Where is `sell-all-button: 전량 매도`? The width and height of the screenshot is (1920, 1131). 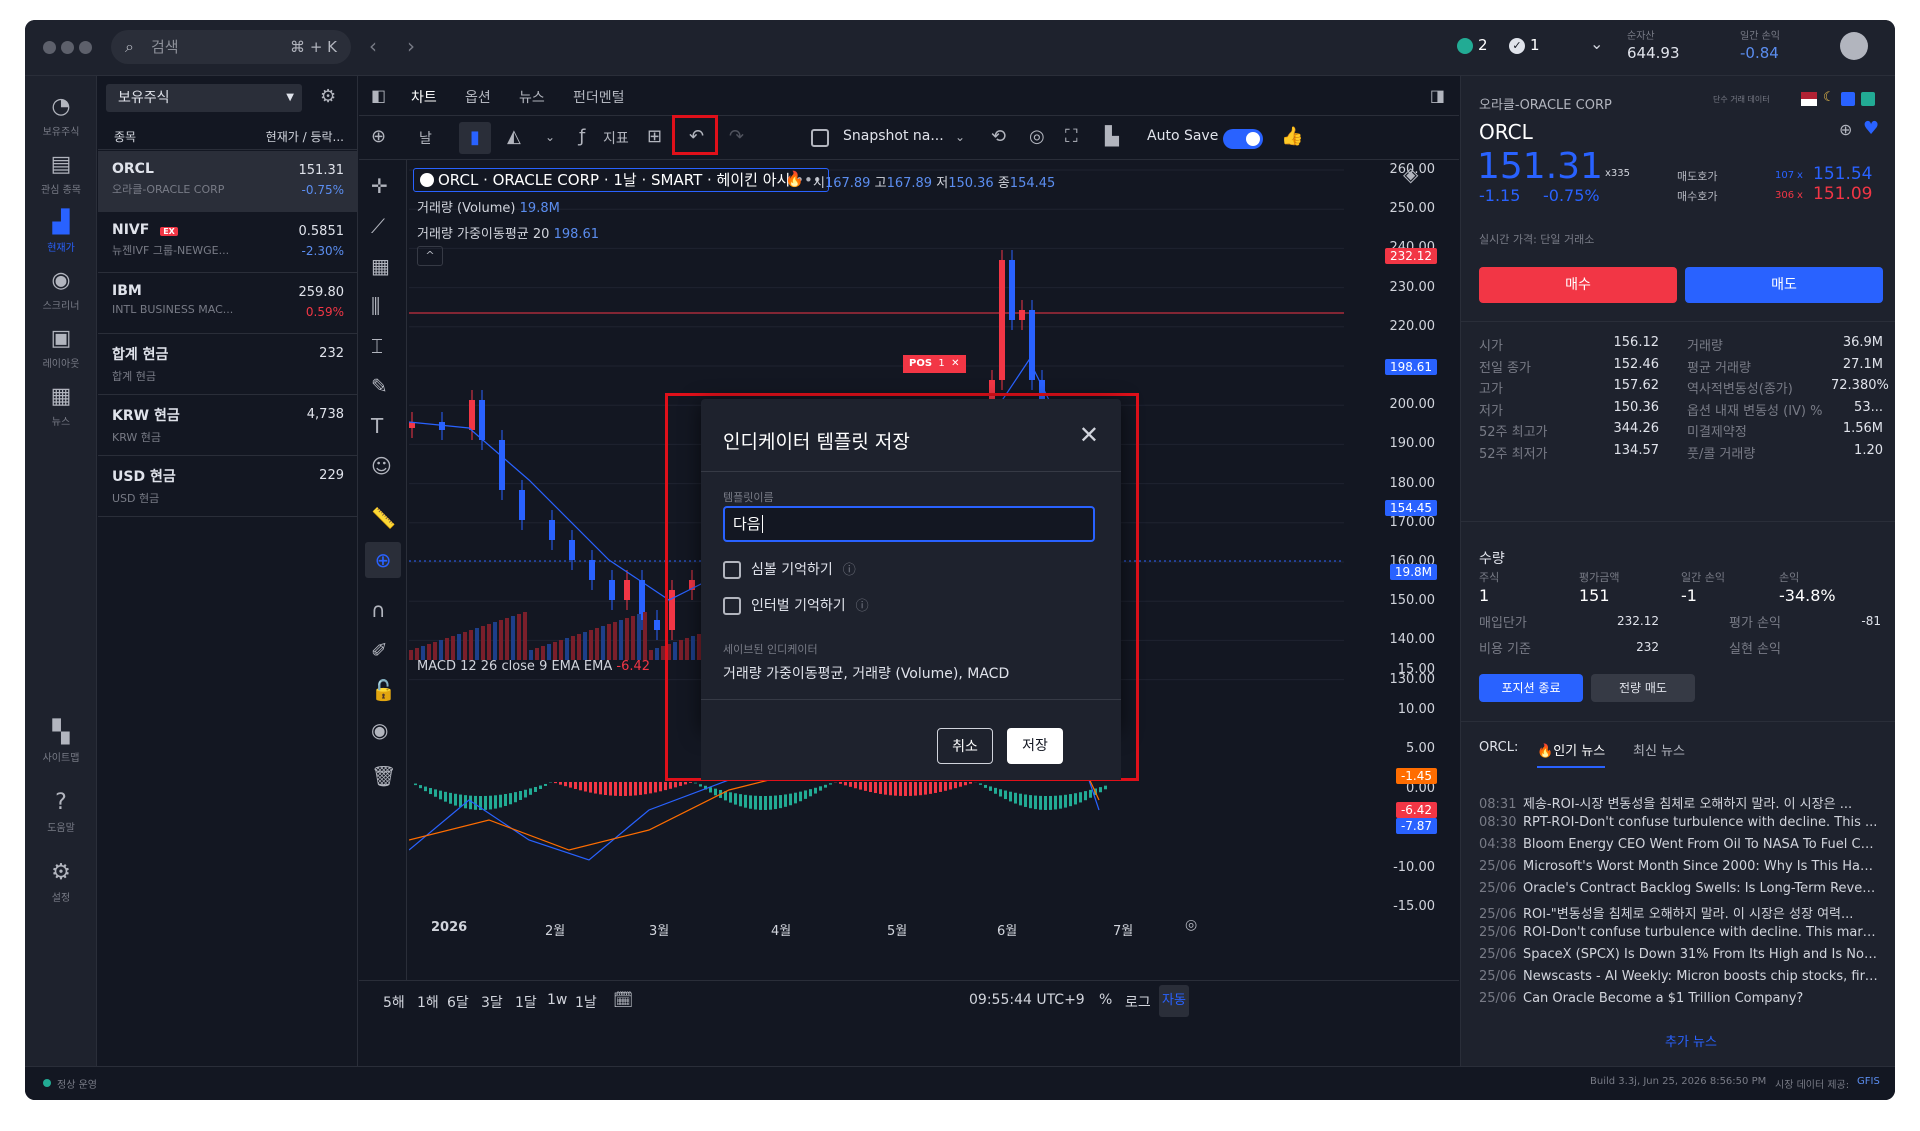
sell-all-button: 전량 매도 is located at coordinates (1643, 688).